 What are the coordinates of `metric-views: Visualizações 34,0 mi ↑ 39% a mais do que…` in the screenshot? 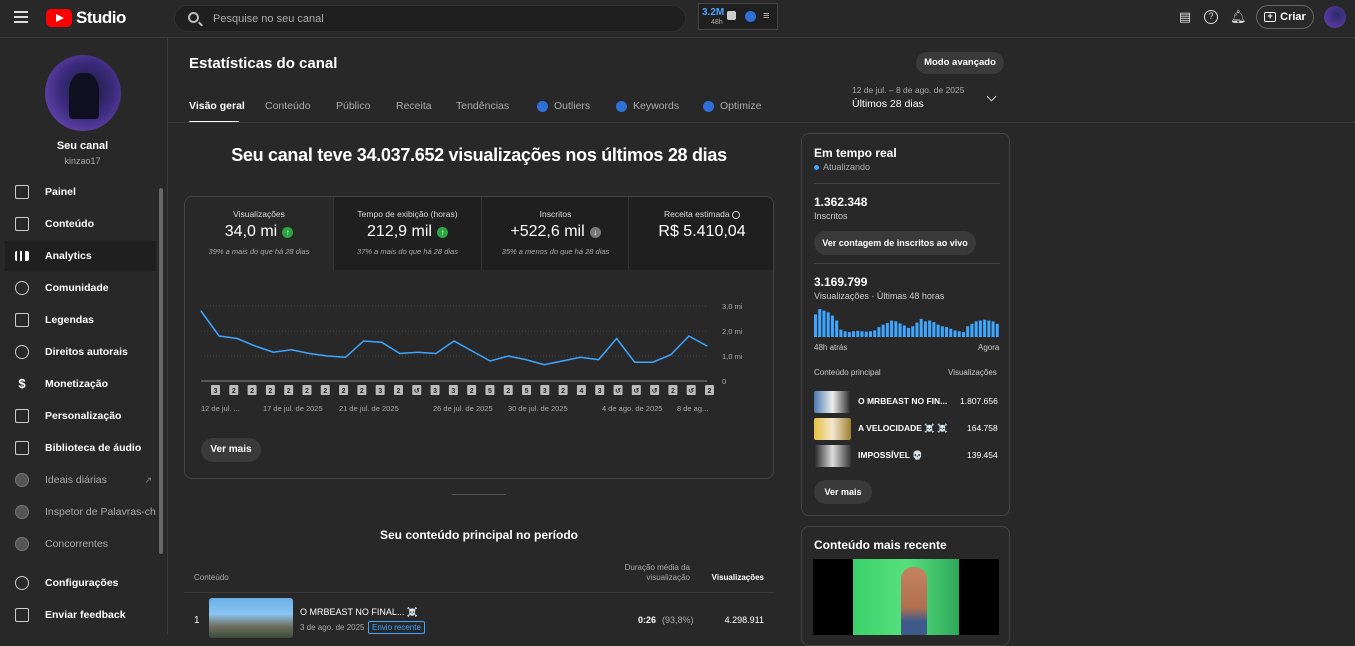 It's located at (259, 233).